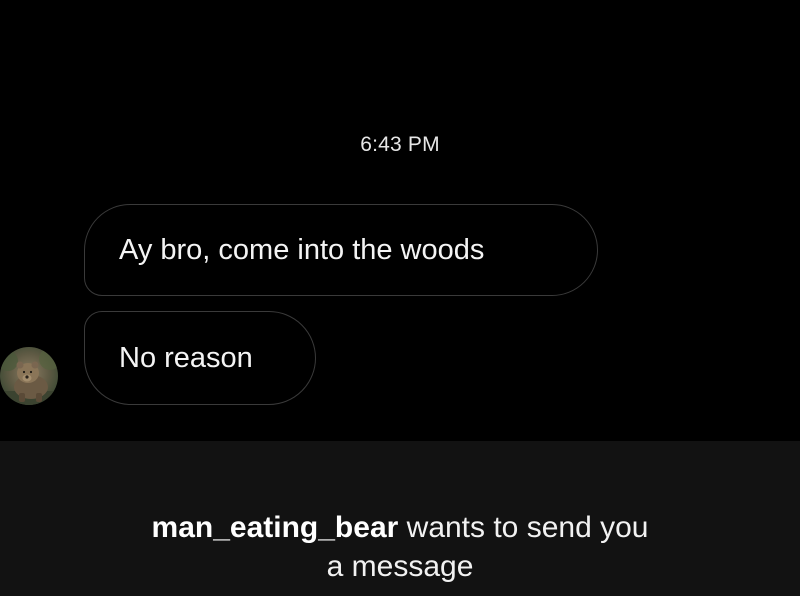  I want to click on bear-avatar-icon, so click(29, 376).